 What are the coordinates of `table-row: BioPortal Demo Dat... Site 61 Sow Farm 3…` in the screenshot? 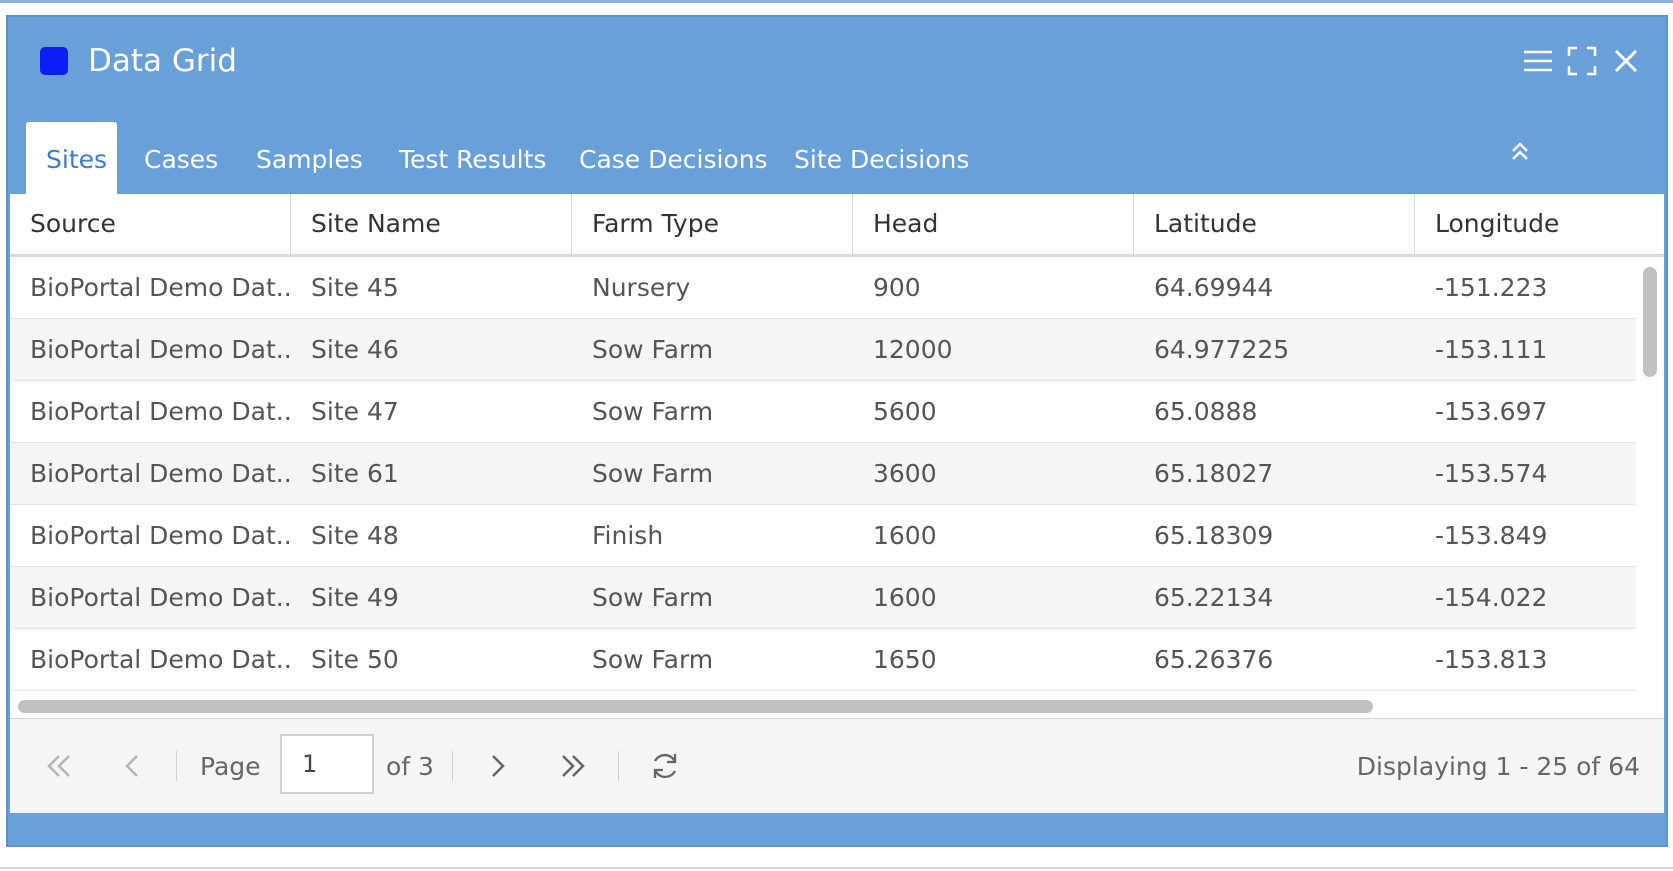 It's located at (823, 474).